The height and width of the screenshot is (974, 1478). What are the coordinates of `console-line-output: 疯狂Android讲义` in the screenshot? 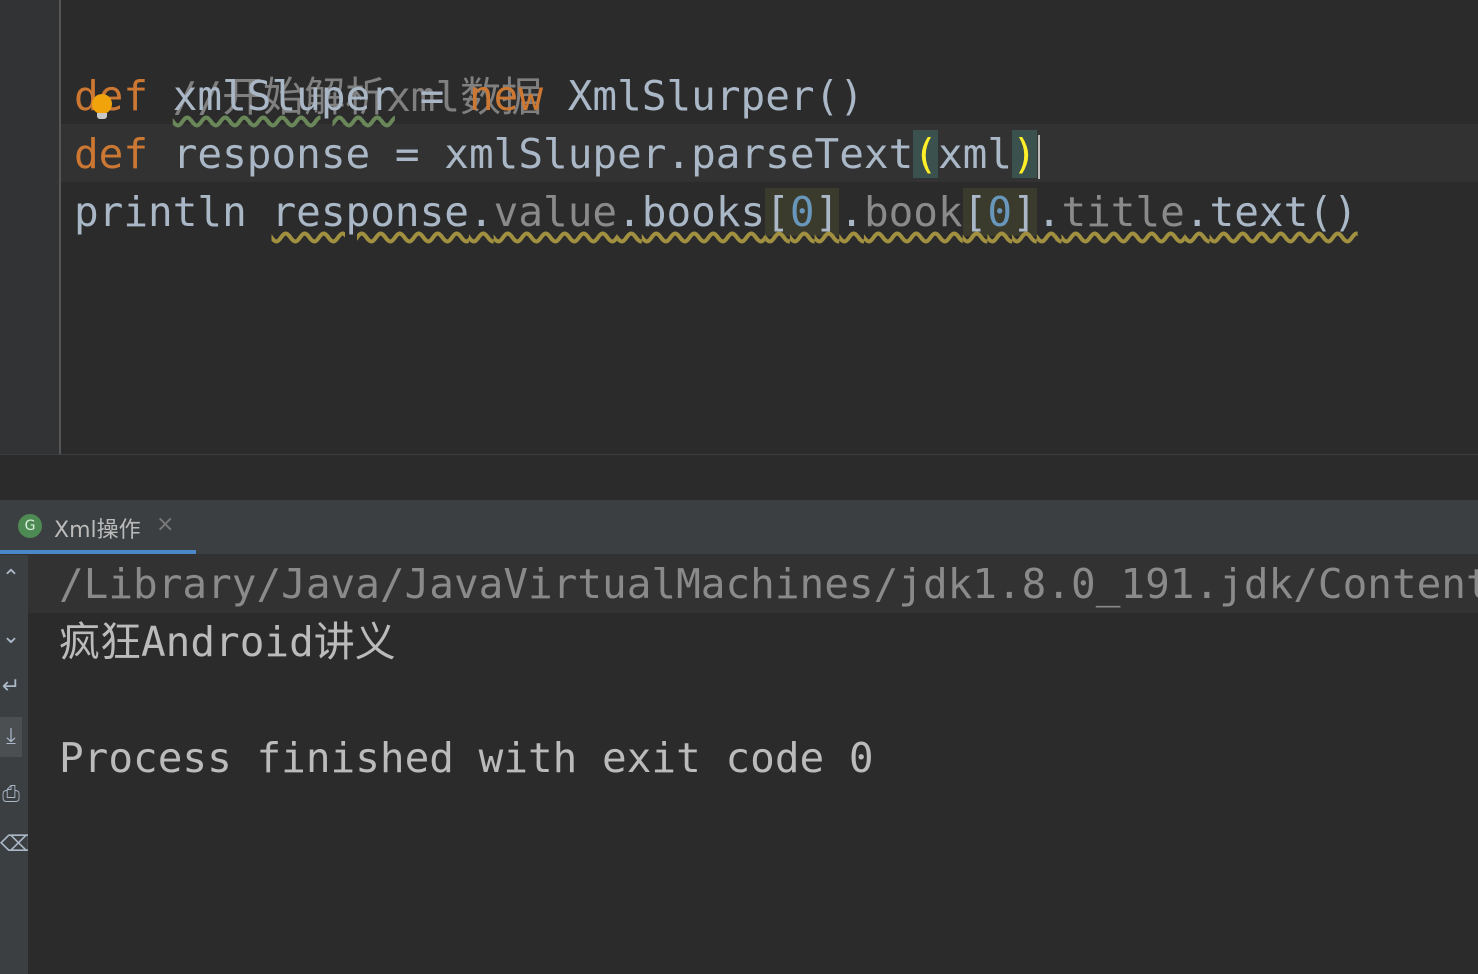 It's located at (227, 642).